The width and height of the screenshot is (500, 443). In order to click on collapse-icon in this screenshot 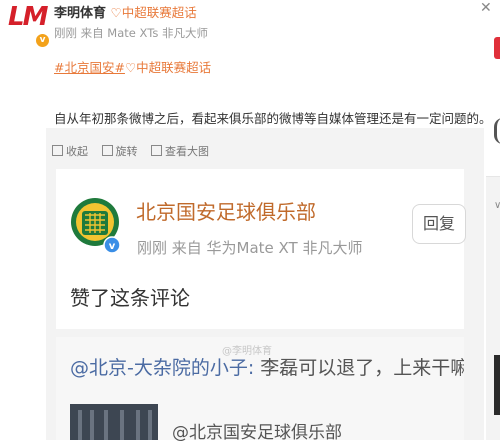, I will do `click(57, 150)`.